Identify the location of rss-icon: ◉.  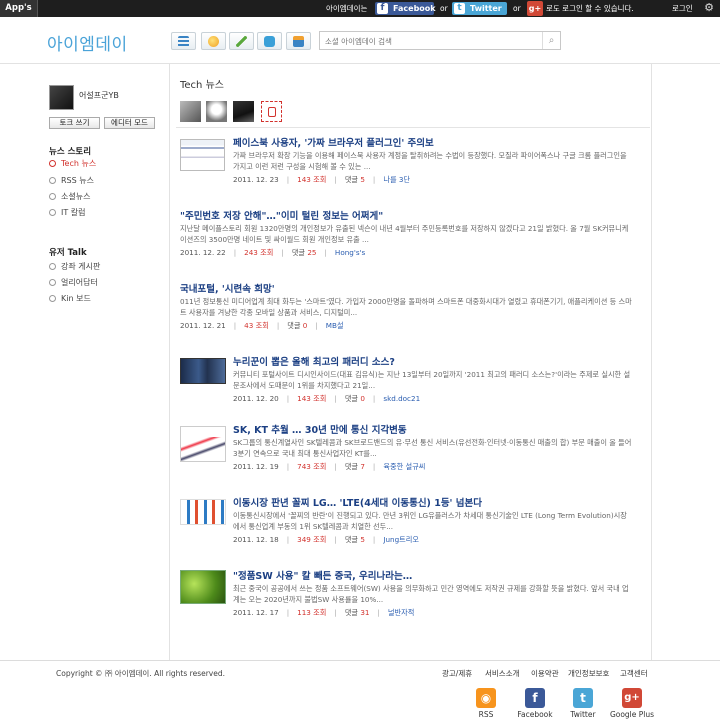
(486, 698).